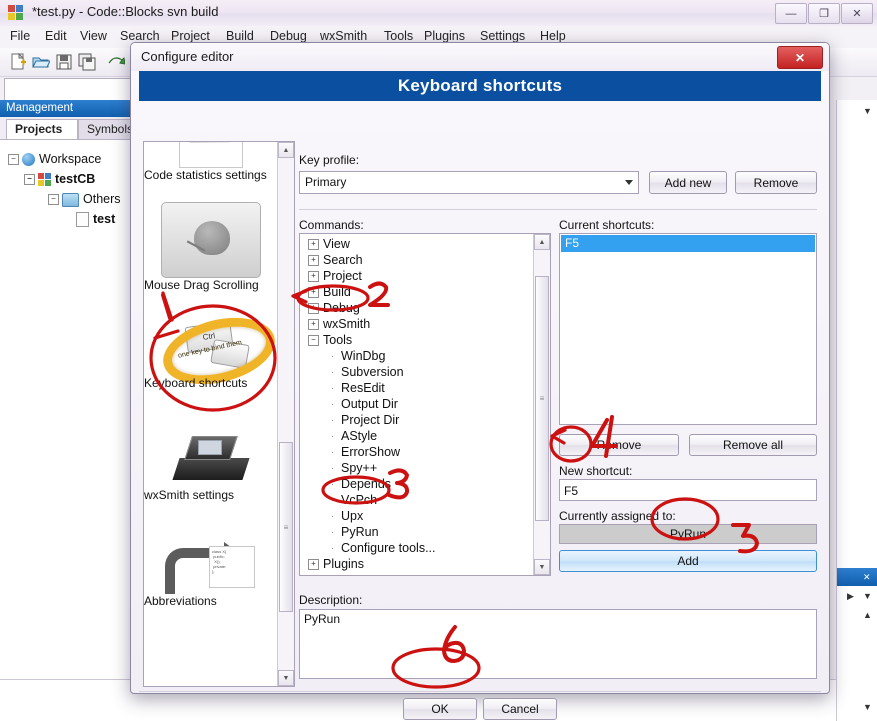 The image size is (877, 721). What do you see at coordinates (619, 445) in the screenshot?
I see `remove-shortcut-button: Remove` at bounding box center [619, 445].